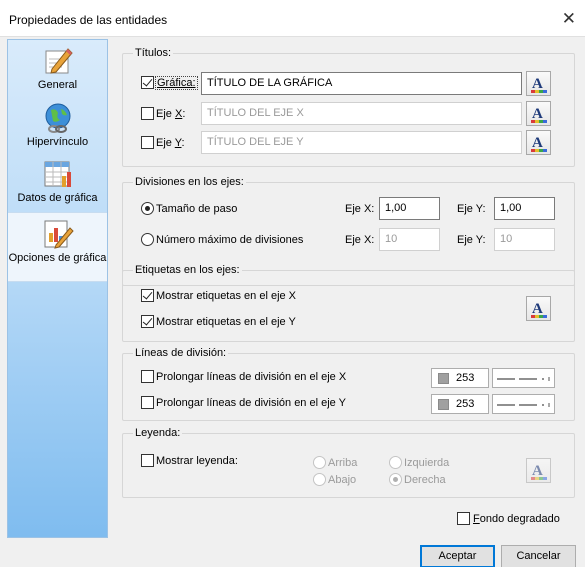 The width and height of the screenshot is (585, 567). What do you see at coordinates (516, 519) in the screenshot?
I see `fondo-degradado-label: Fondo degradado` at bounding box center [516, 519].